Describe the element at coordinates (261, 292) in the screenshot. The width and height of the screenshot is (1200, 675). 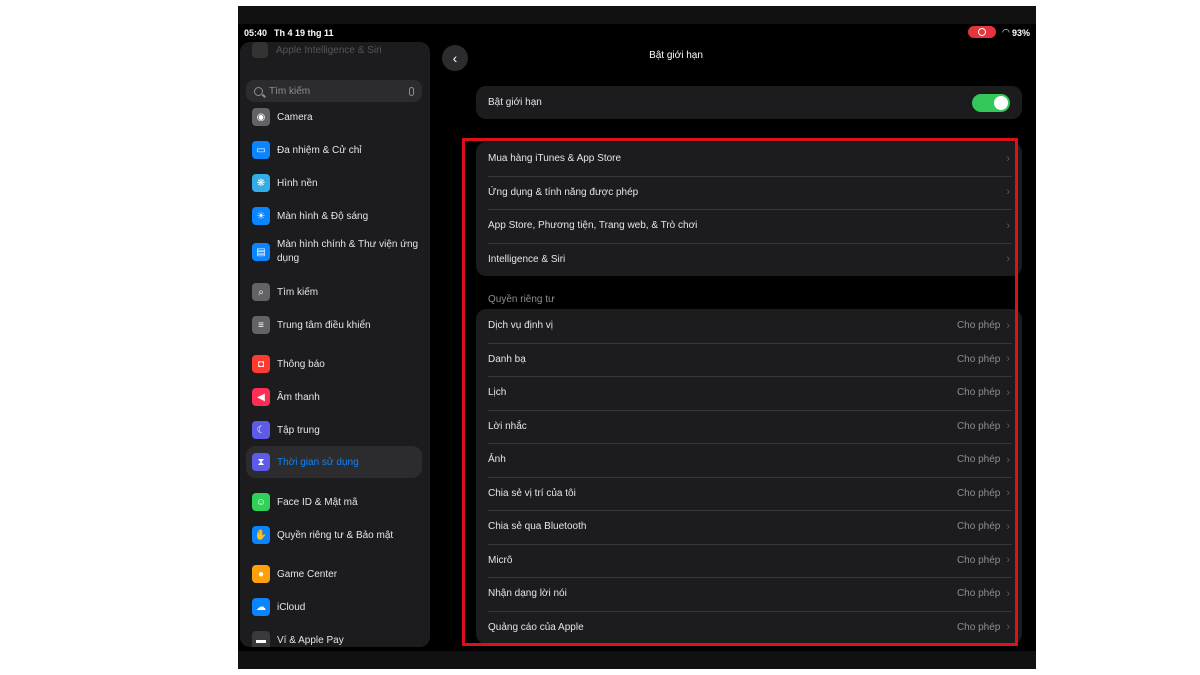
I see `search-icon: ⌕` at that location.